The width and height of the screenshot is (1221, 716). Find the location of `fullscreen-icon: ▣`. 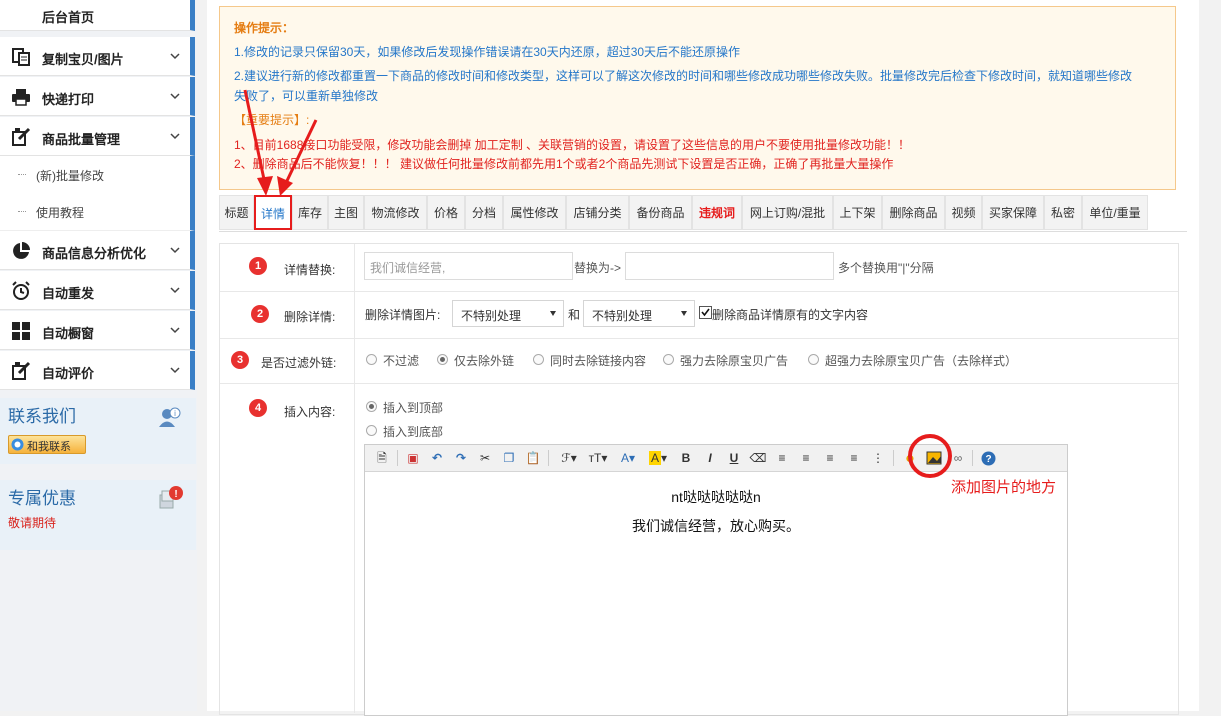

fullscreen-icon: ▣ is located at coordinates (413, 458).